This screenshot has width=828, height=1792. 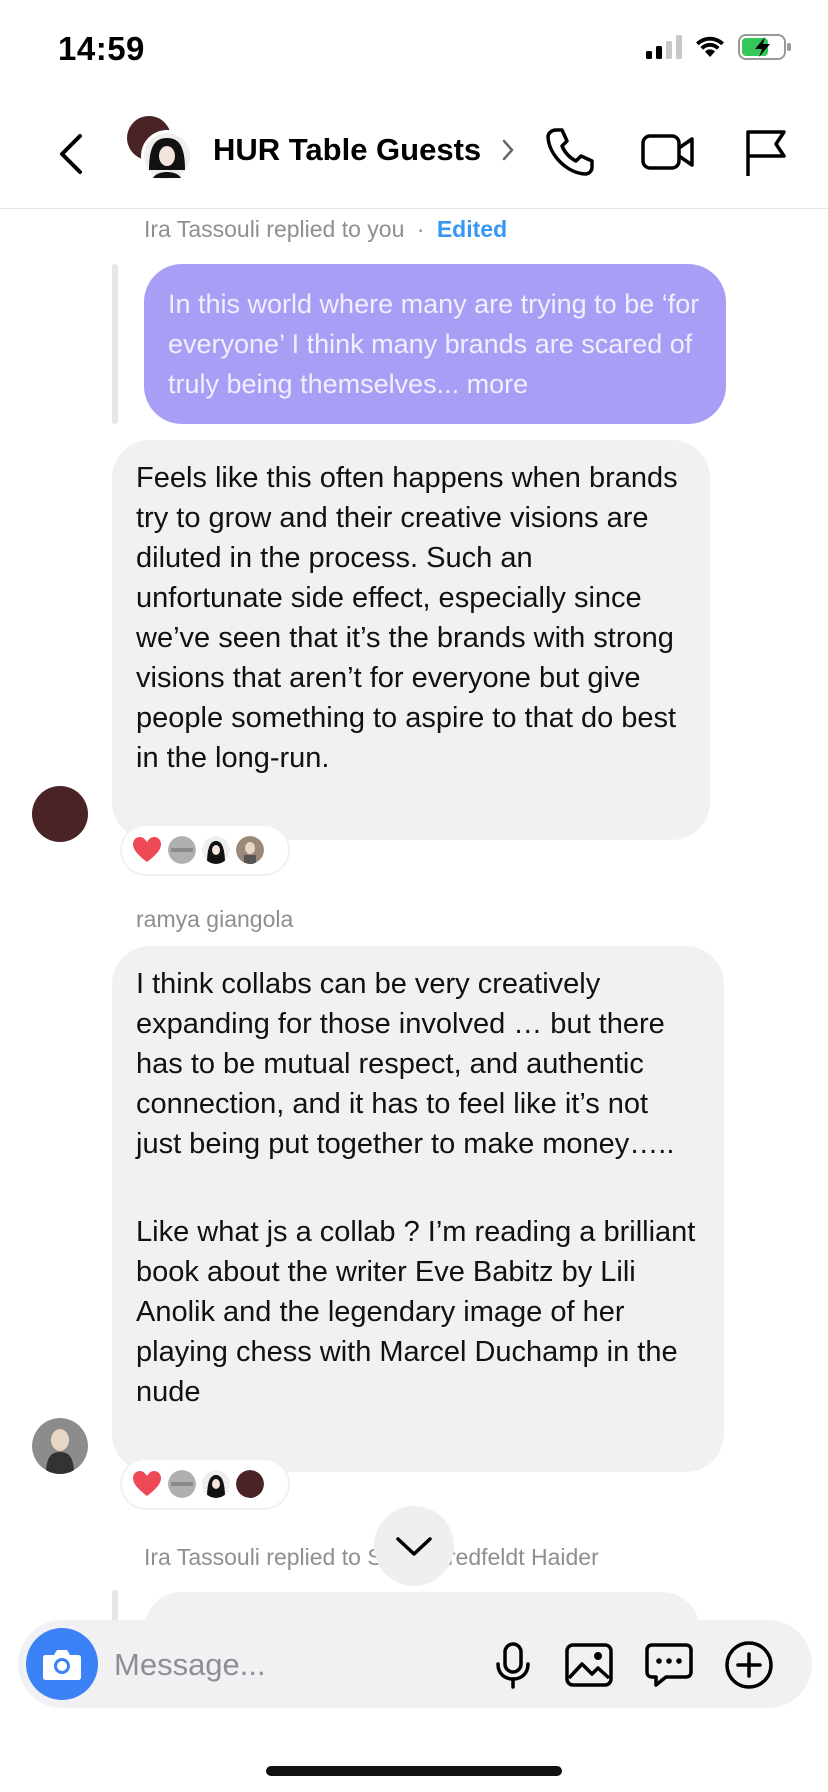 I want to click on chevron-down-icon, so click(x=414, y=1546).